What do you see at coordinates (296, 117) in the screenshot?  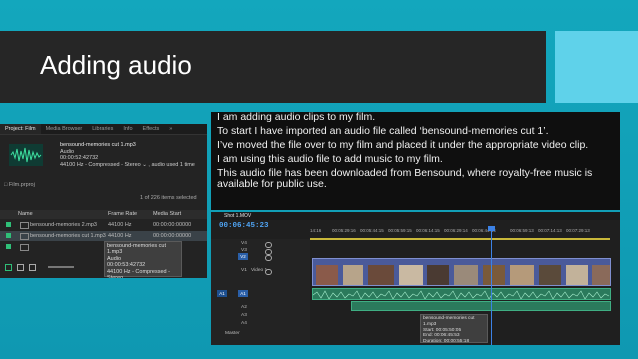 I see `text-line: I am adding audio clips to my film.` at bounding box center [296, 117].